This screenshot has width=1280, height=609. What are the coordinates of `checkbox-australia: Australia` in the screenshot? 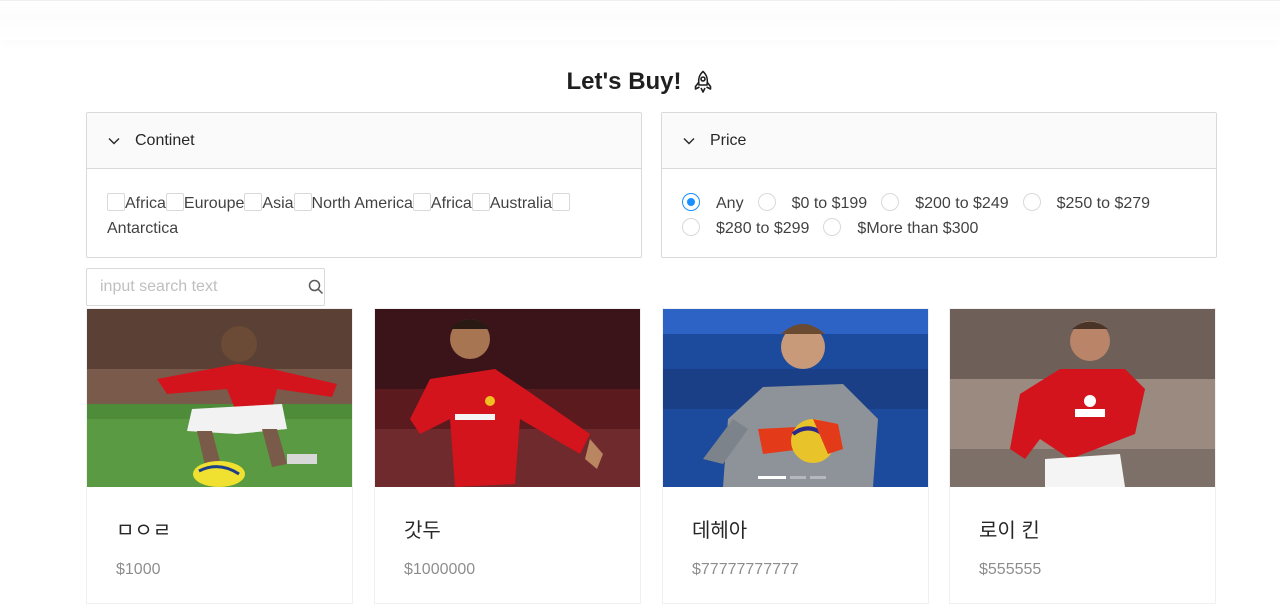 It's located at (512, 202).